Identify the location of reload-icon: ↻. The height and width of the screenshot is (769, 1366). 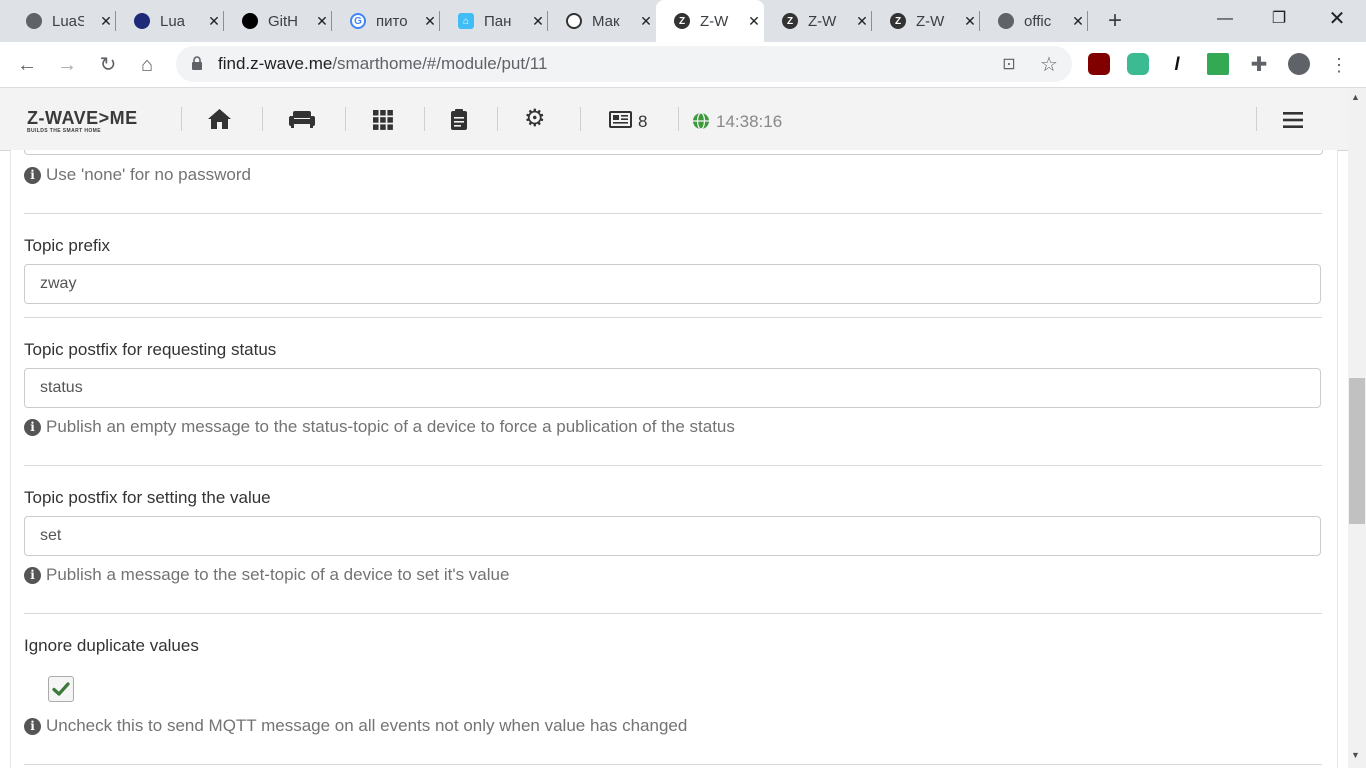
(108, 65).